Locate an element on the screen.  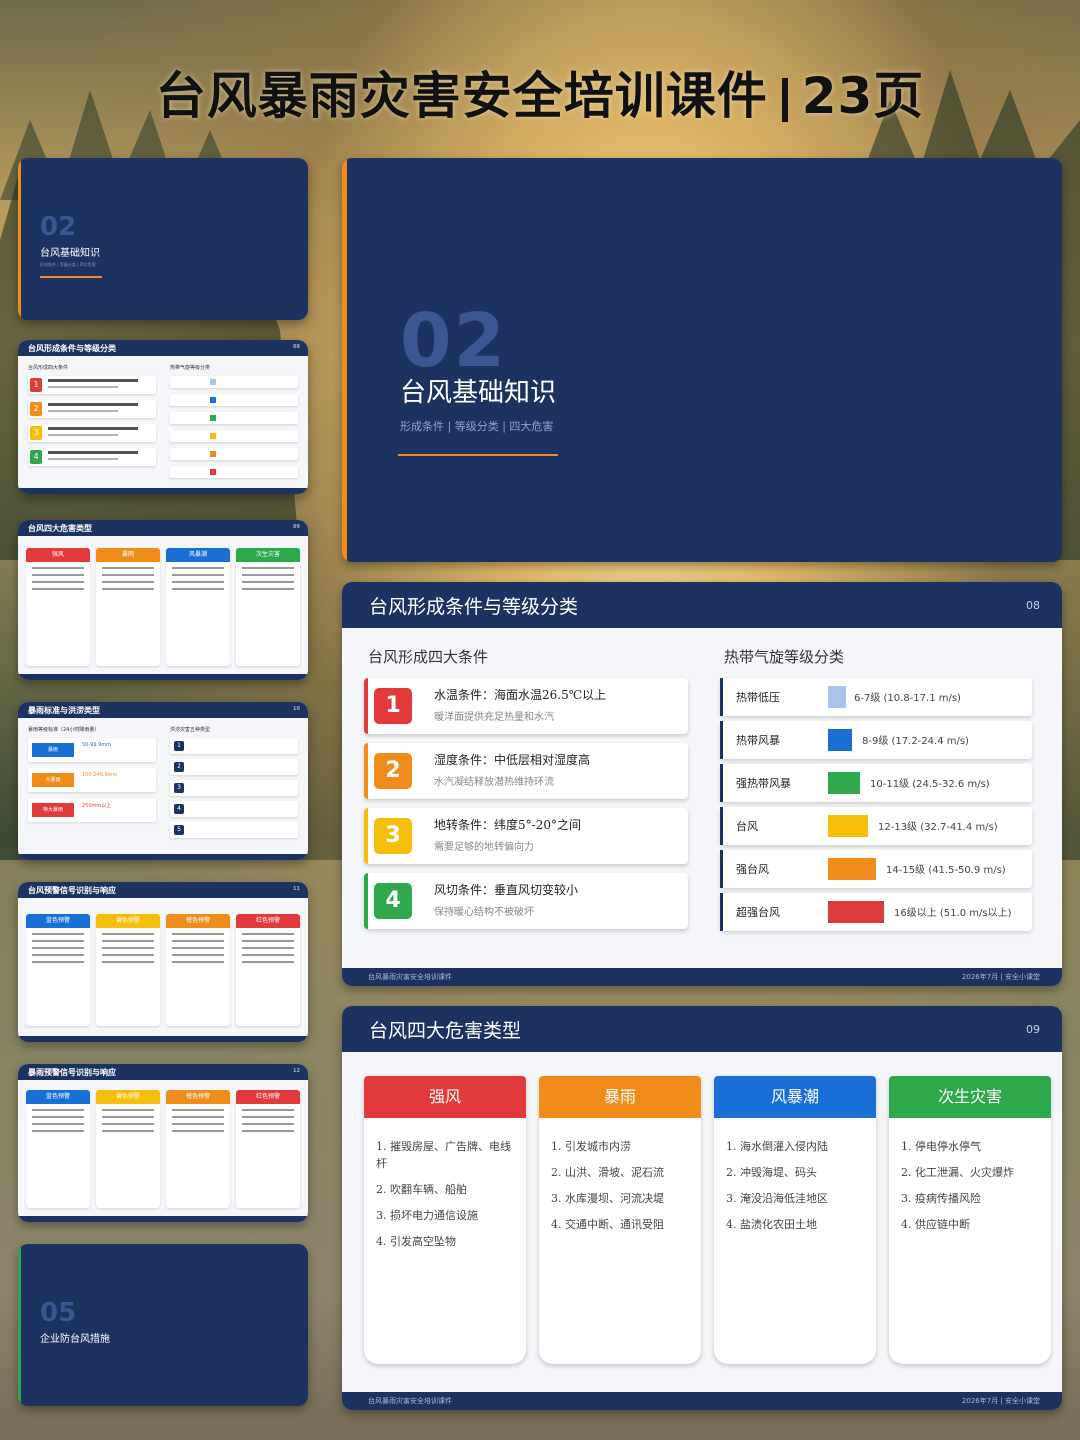
slide-title: 台风形成条件与等级分类 is located at coordinates (474, 607).